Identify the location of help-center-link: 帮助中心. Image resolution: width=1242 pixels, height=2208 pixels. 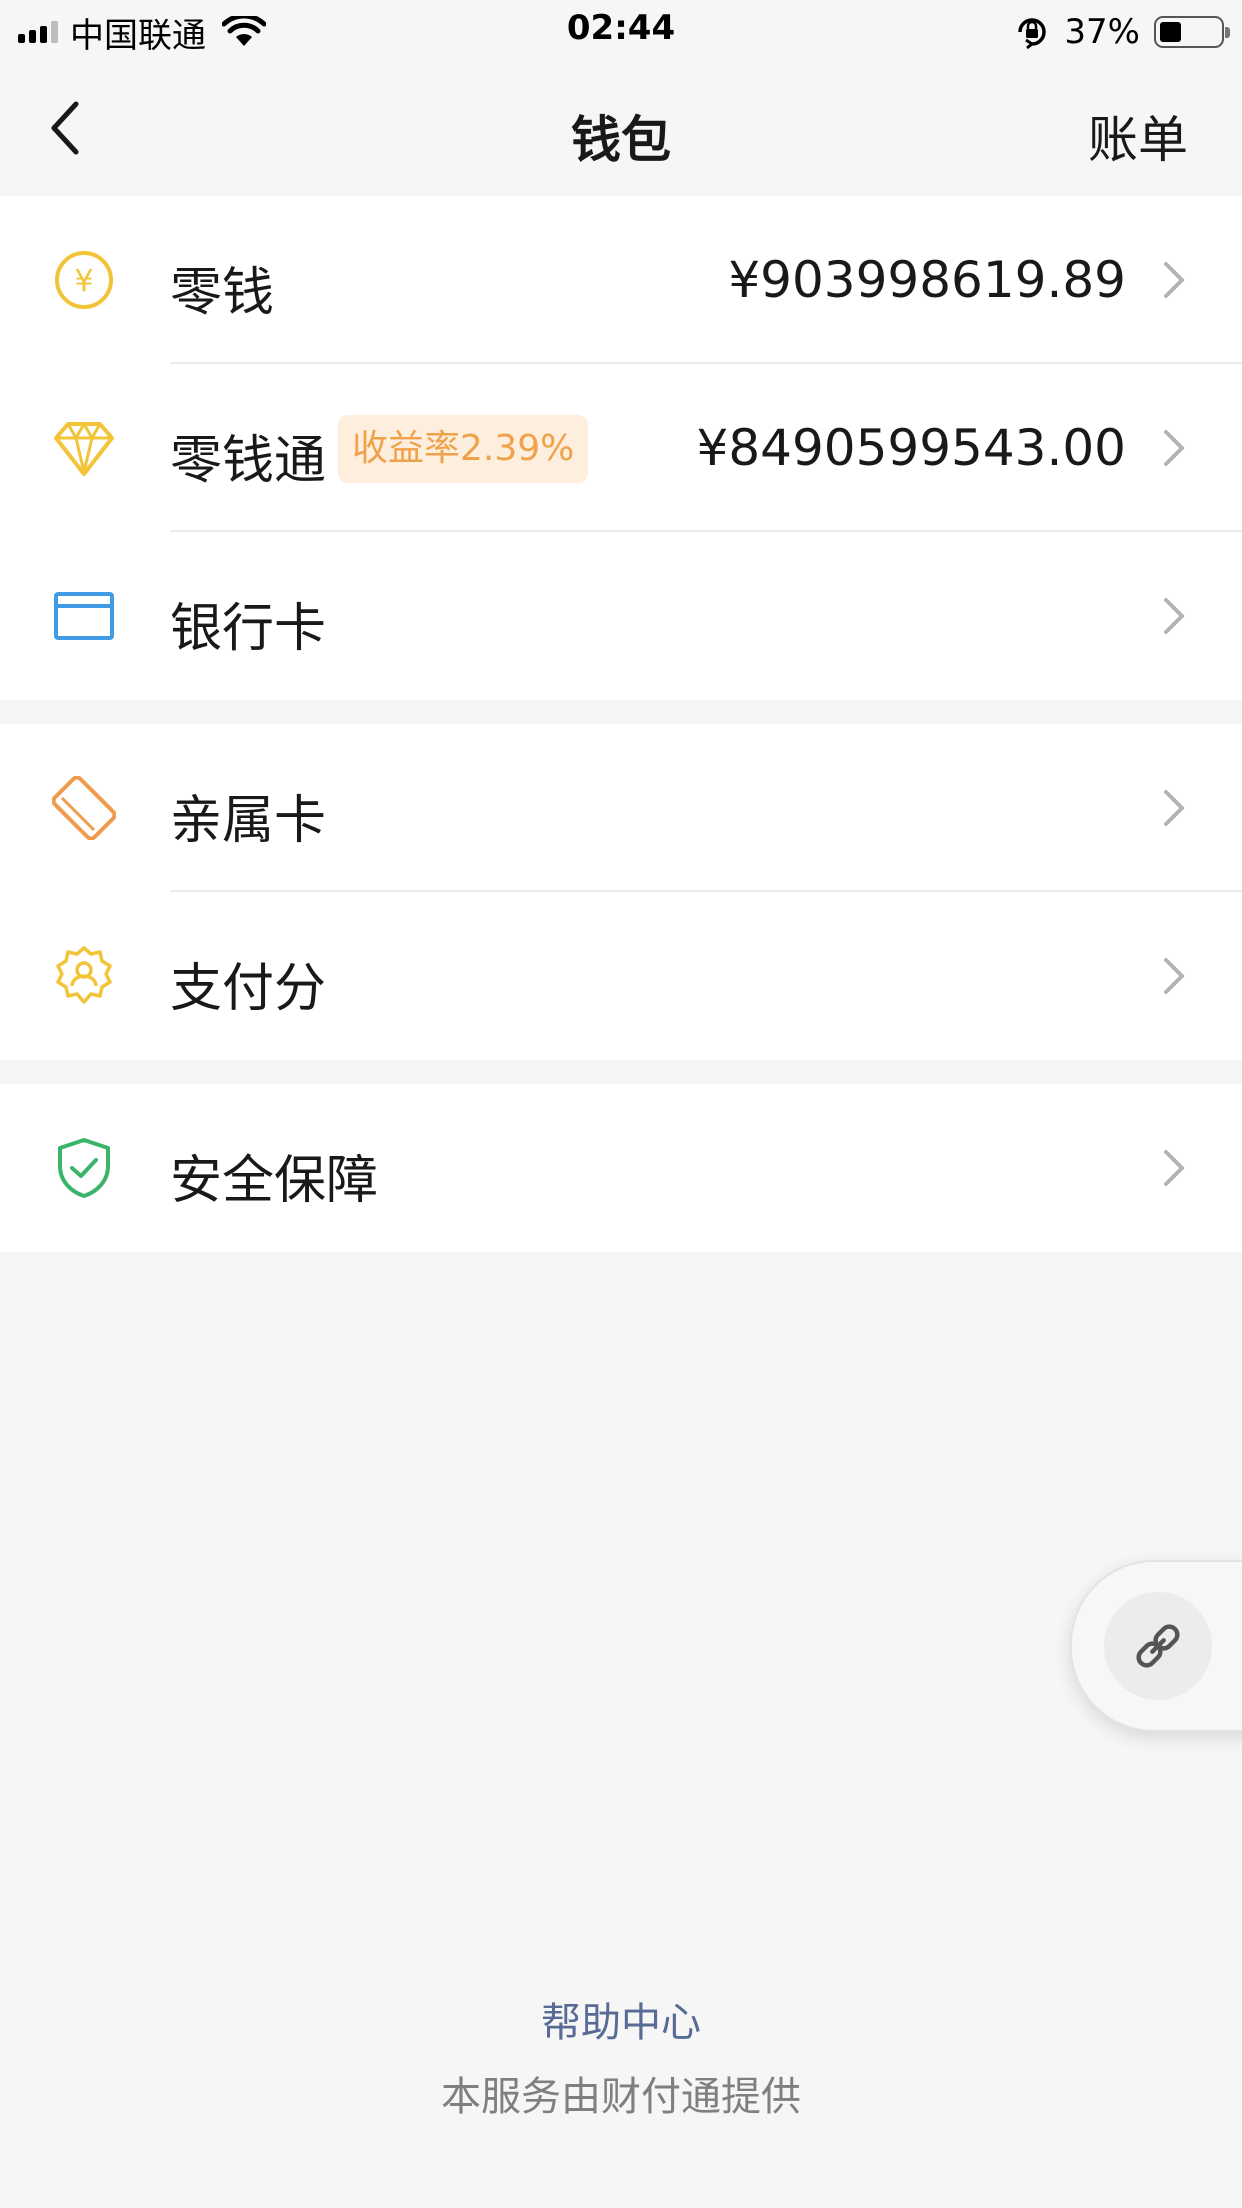
(621, 2019).